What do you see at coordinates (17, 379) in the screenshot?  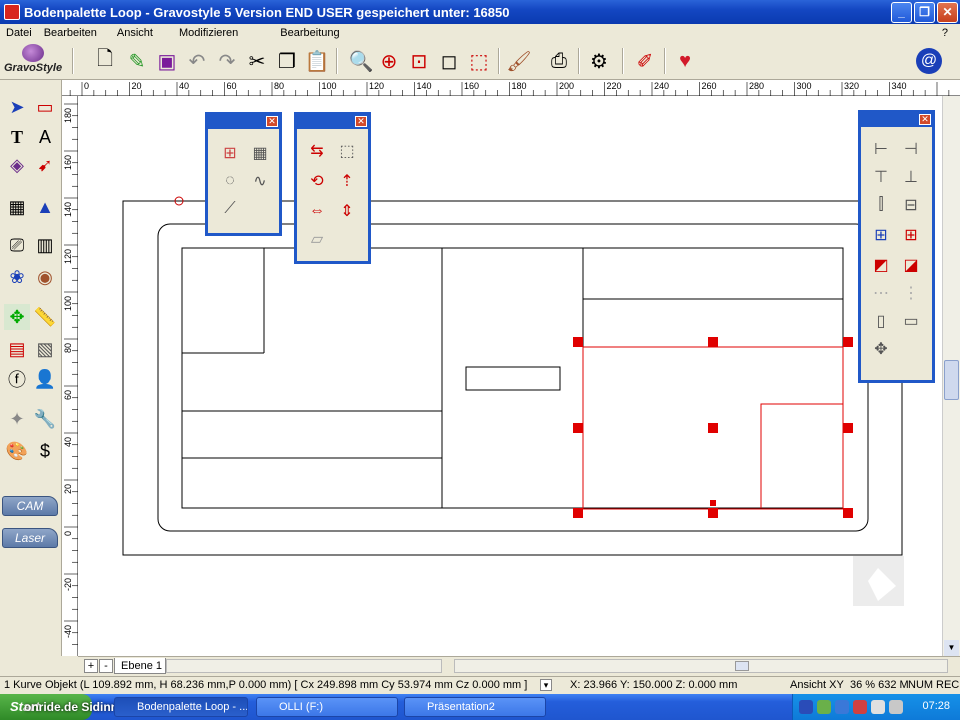 I see `effects-icon: ⓕ` at bounding box center [17, 379].